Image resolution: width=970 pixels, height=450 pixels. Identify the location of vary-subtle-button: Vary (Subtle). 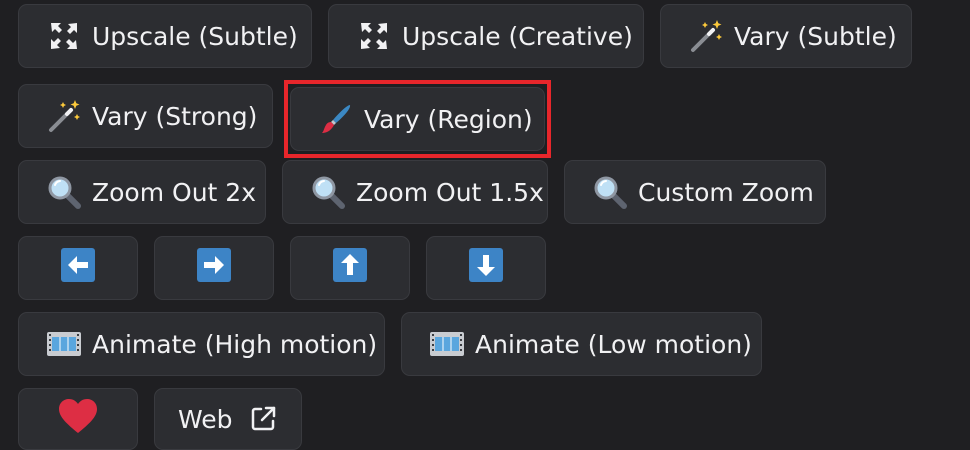
(786, 36).